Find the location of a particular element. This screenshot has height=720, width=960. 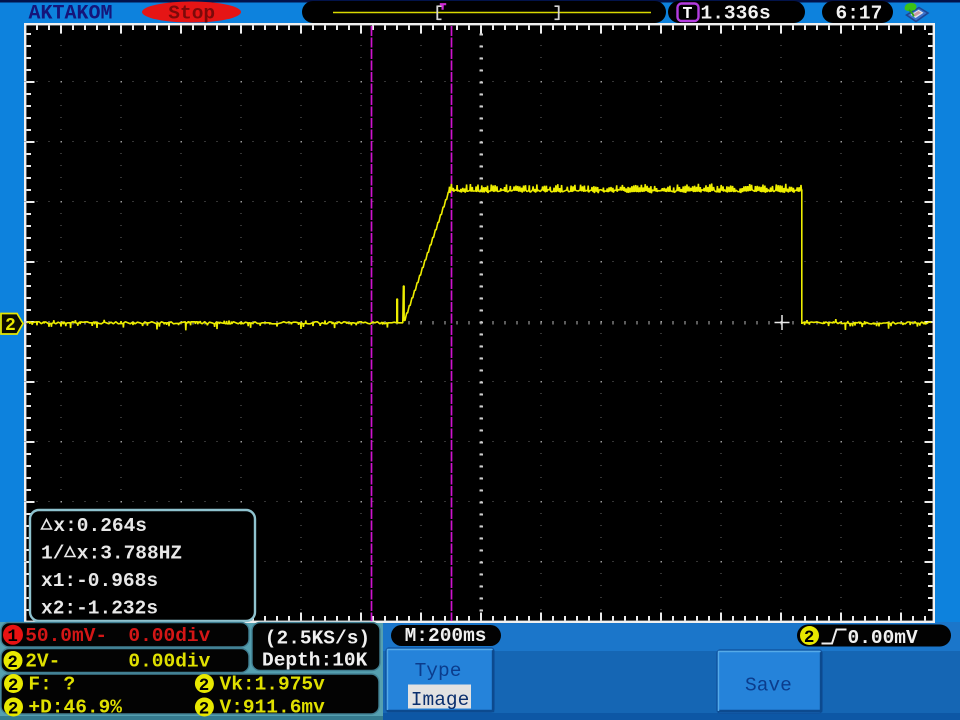

svg-text: F: ? is located at coordinates (51, 685).